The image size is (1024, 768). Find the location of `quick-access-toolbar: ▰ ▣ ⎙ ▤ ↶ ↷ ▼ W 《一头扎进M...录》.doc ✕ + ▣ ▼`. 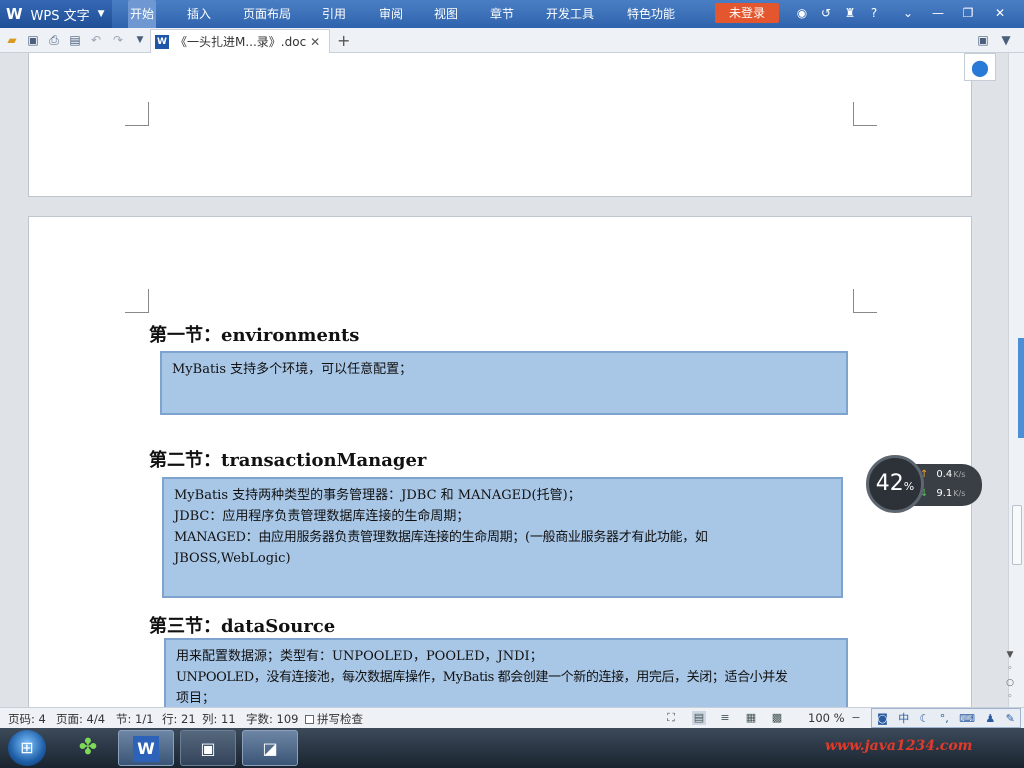

quick-access-toolbar: ▰ ▣ ⎙ ▤ ↶ ↷ ▼ W 《一头扎进M...录》.doc ✕ + ▣ ▼ is located at coordinates (512, 40).